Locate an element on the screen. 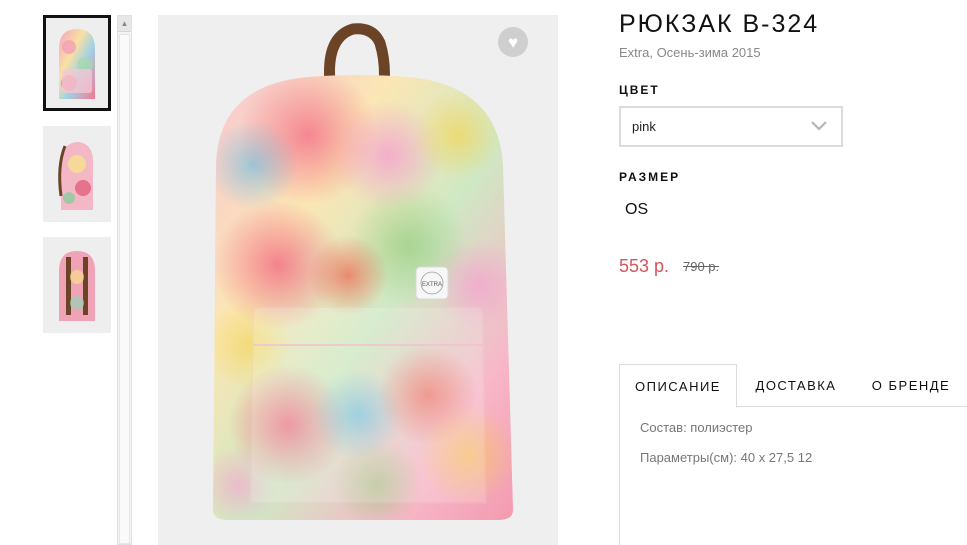 This screenshot has height=545, width=967. info-tabs: ОПИСАНИЕ ДОСТАВКА О БРЕНДЕ is located at coordinates (793, 386).